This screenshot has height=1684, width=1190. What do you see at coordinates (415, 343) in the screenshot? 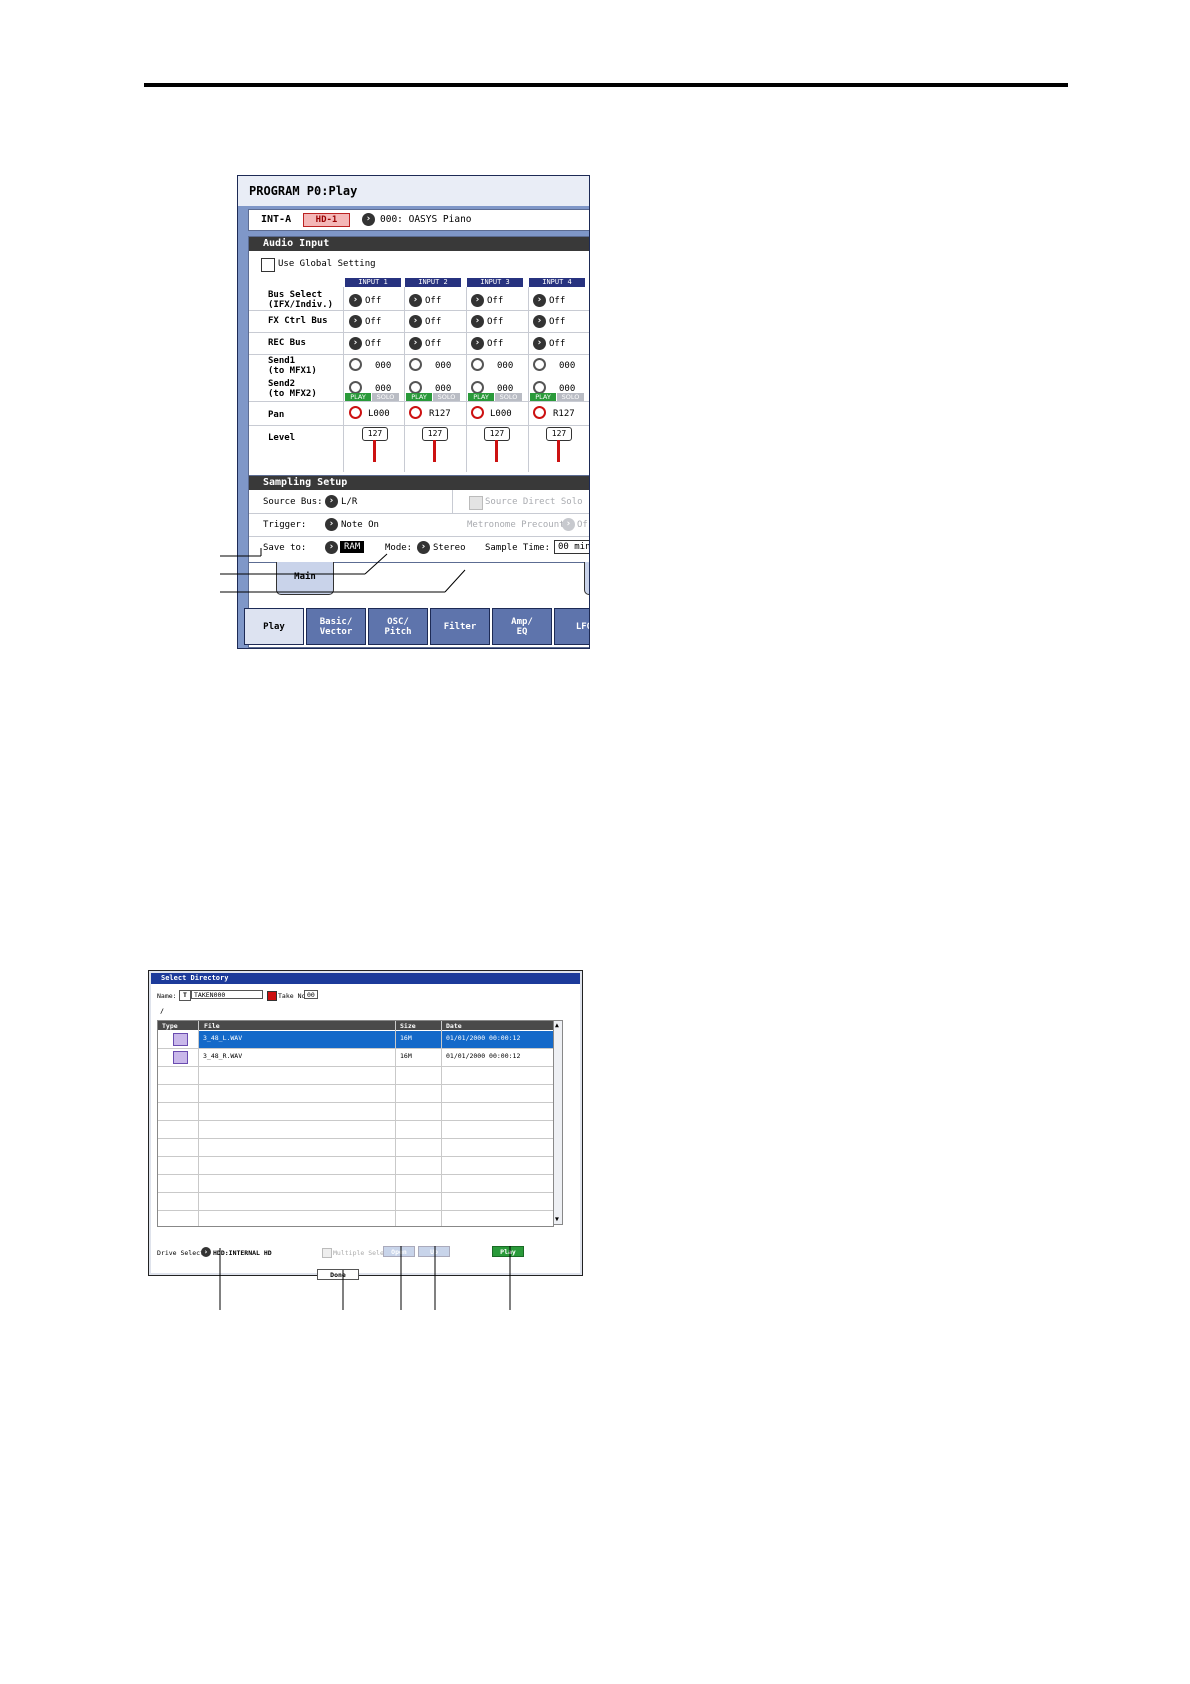
I see `rec-bus-2-popup-icon: ›` at bounding box center [415, 343].